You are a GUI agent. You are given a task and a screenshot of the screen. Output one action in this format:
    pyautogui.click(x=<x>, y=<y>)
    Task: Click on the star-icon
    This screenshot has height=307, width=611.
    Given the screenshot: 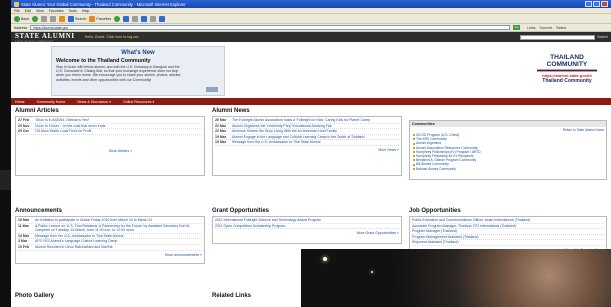 What is the action you would take?
    pyautogui.click(x=92, y=18)
    